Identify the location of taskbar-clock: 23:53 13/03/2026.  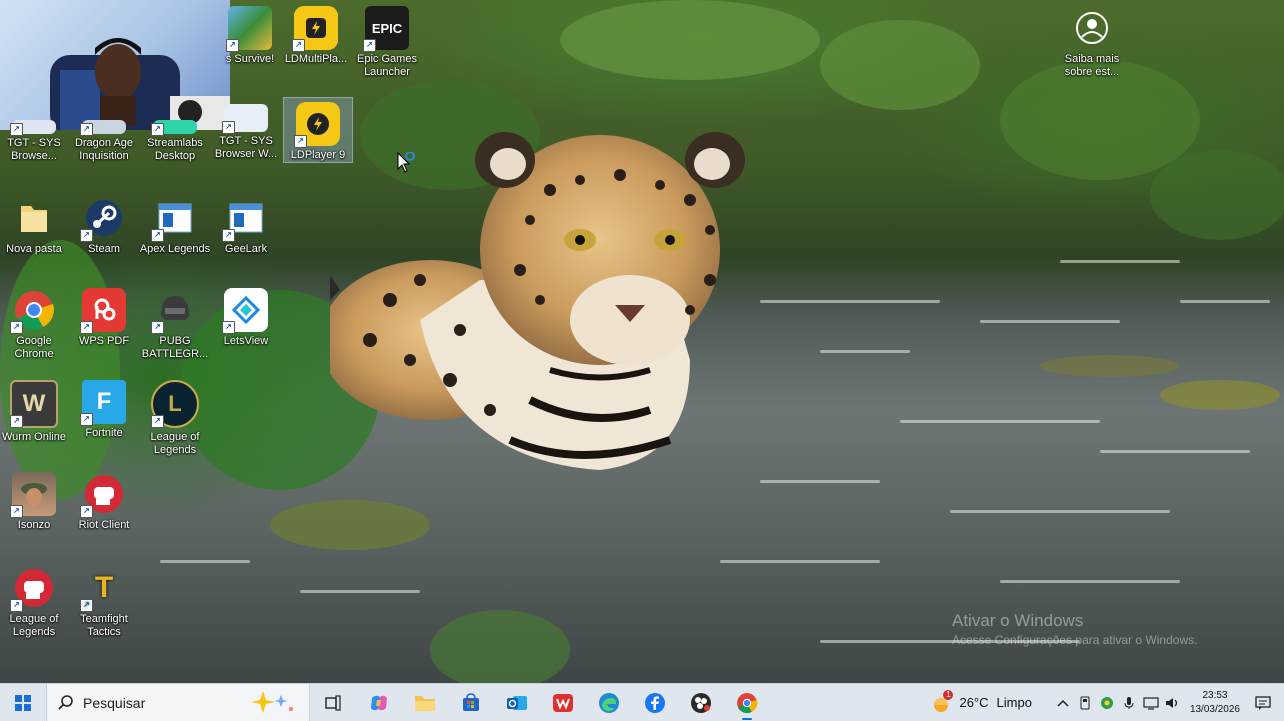
(1215, 703).